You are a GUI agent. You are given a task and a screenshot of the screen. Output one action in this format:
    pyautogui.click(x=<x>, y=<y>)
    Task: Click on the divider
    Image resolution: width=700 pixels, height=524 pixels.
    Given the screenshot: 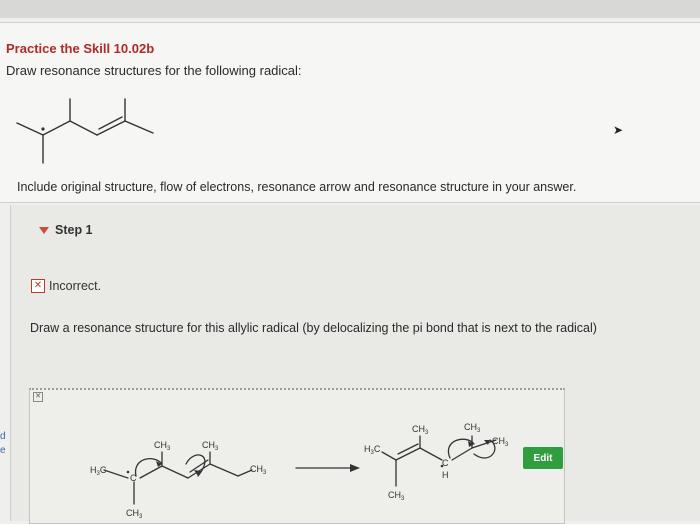 What is the action you would take?
    pyautogui.click(x=350, y=202)
    